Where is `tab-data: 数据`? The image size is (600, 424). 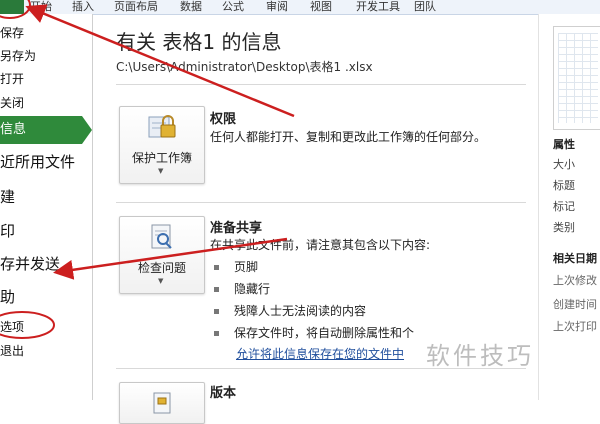
tab-data: 数据 is located at coordinates (191, 7).